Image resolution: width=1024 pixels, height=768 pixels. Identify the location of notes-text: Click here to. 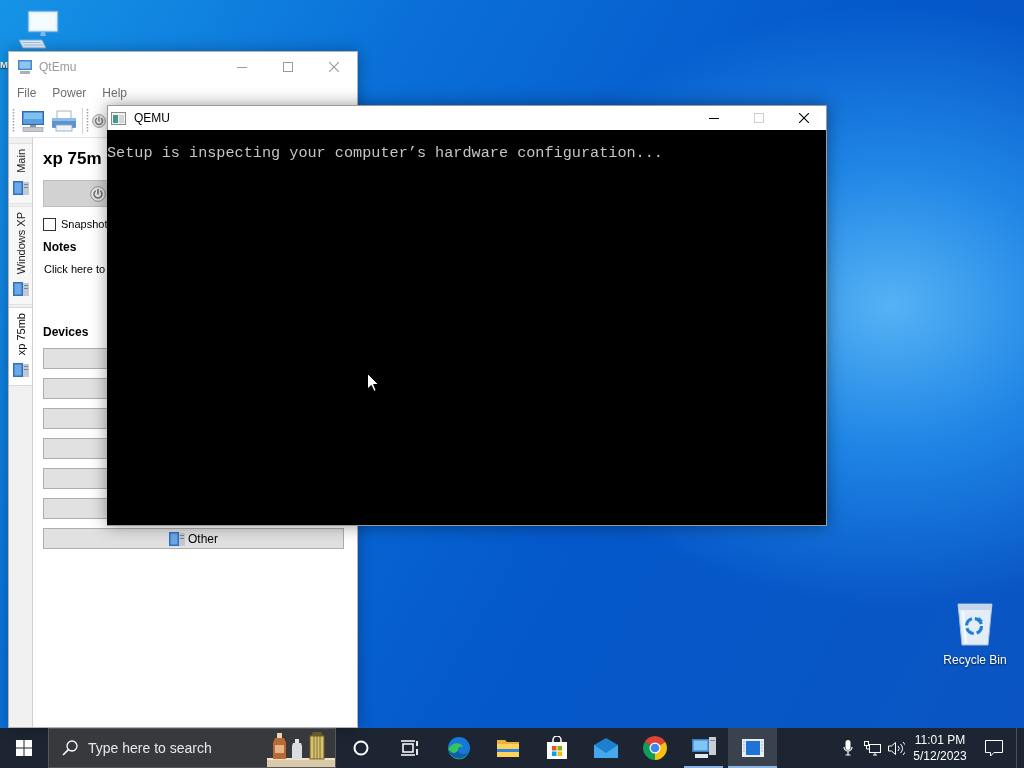
(75, 269).